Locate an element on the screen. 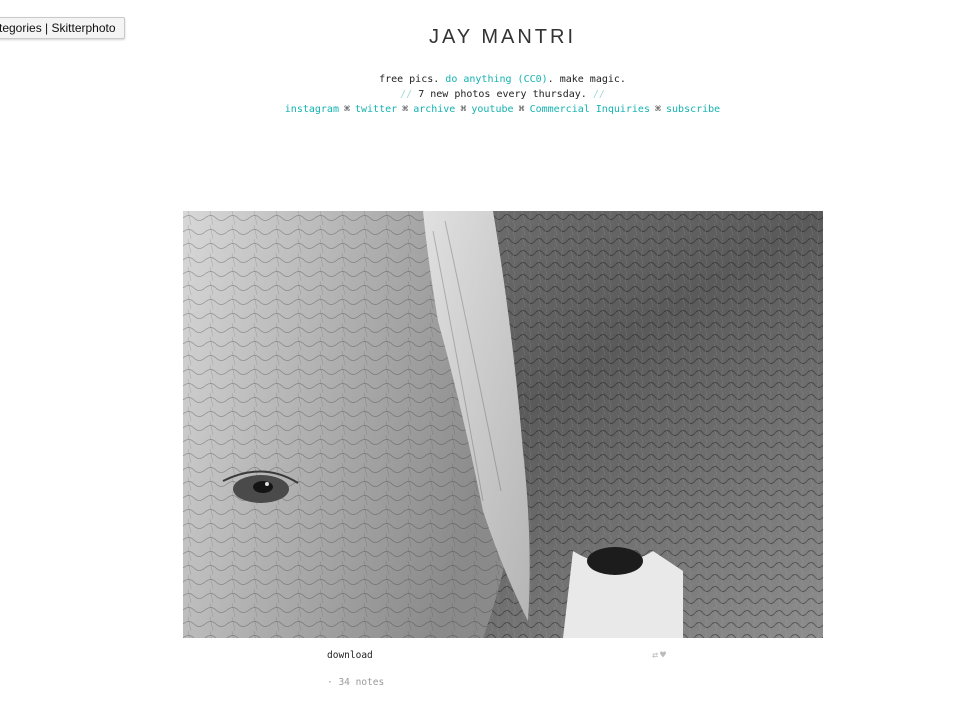 This screenshot has width=958, height=704. nav-link-subscribe: subscribe is located at coordinates (693, 109).